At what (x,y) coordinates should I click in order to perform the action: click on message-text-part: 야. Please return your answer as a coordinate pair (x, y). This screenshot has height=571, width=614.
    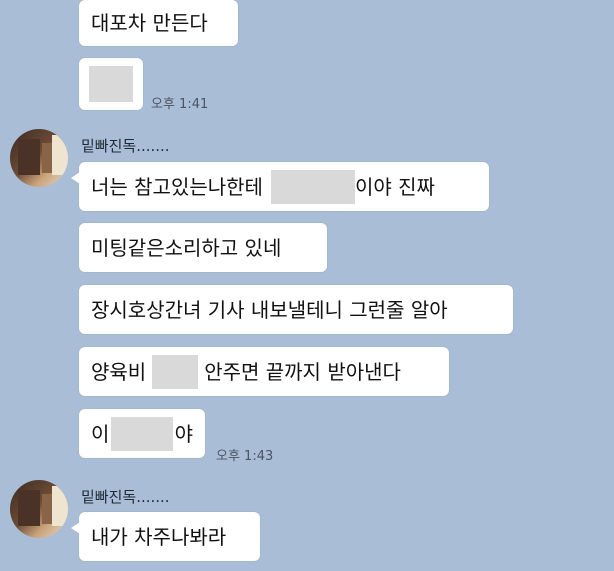
    Looking at the image, I should click on (183, 433).